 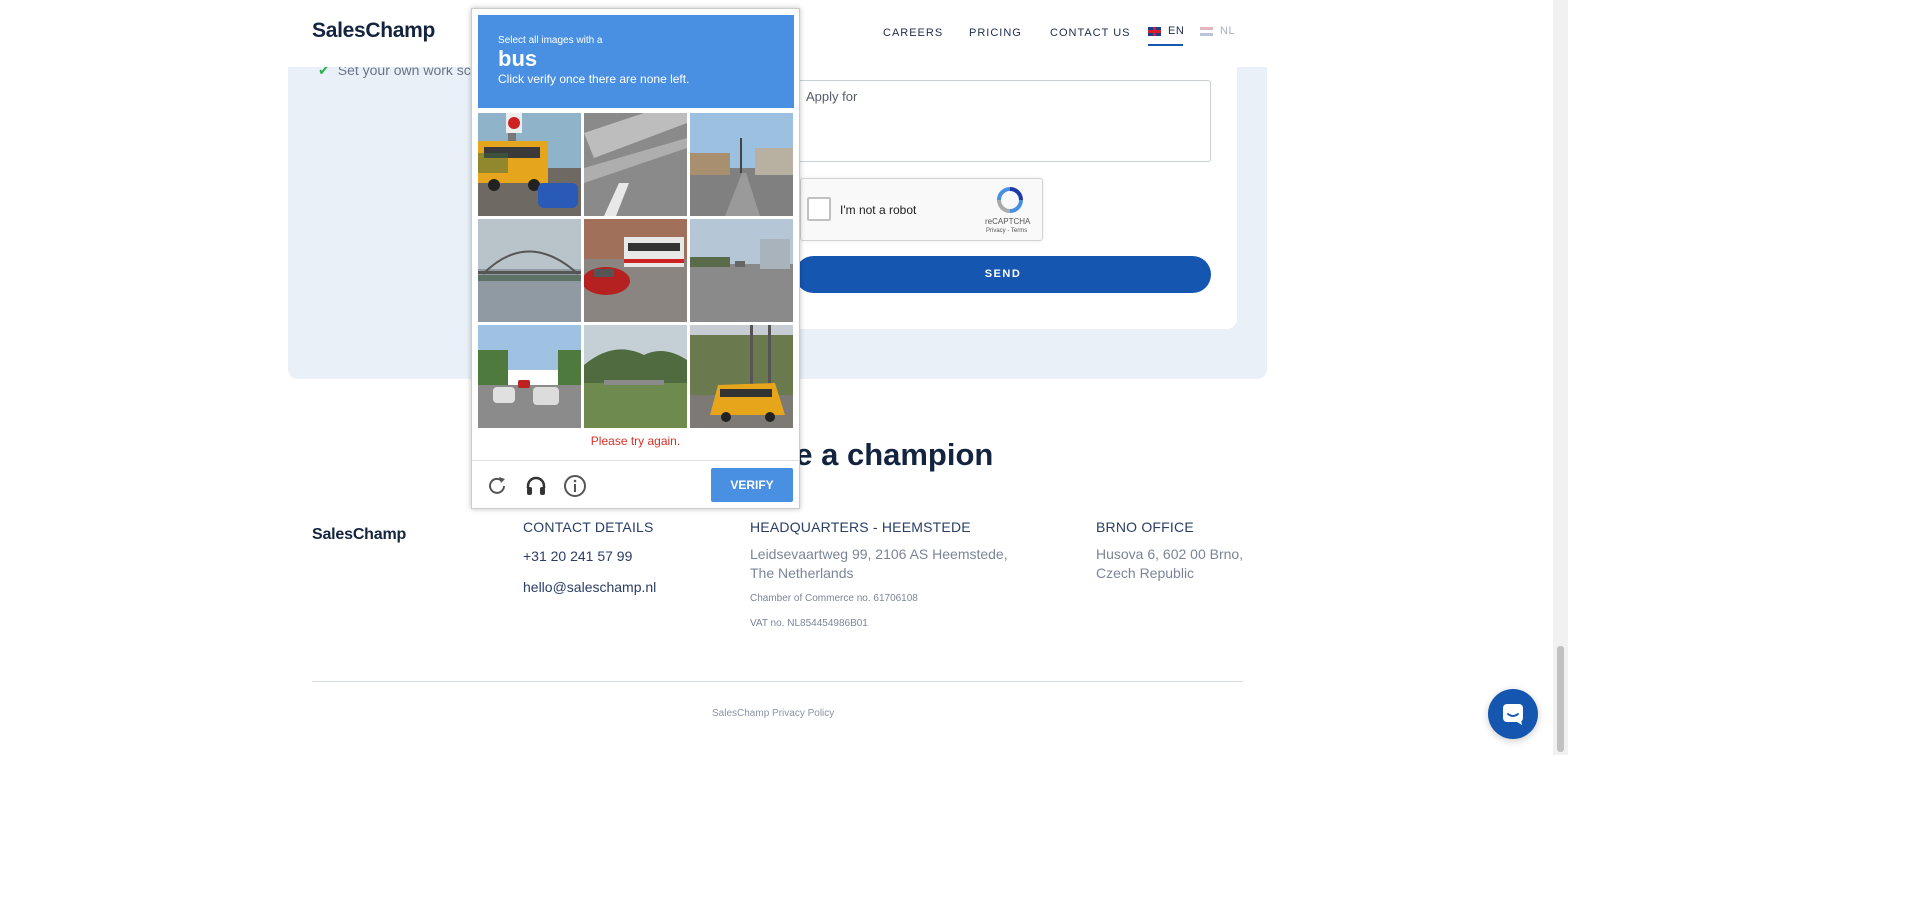 What do you see at coordinates (1206, 31) in the screenshot?
I see `nl-flag-icon` at bounding box center [1206, 31].